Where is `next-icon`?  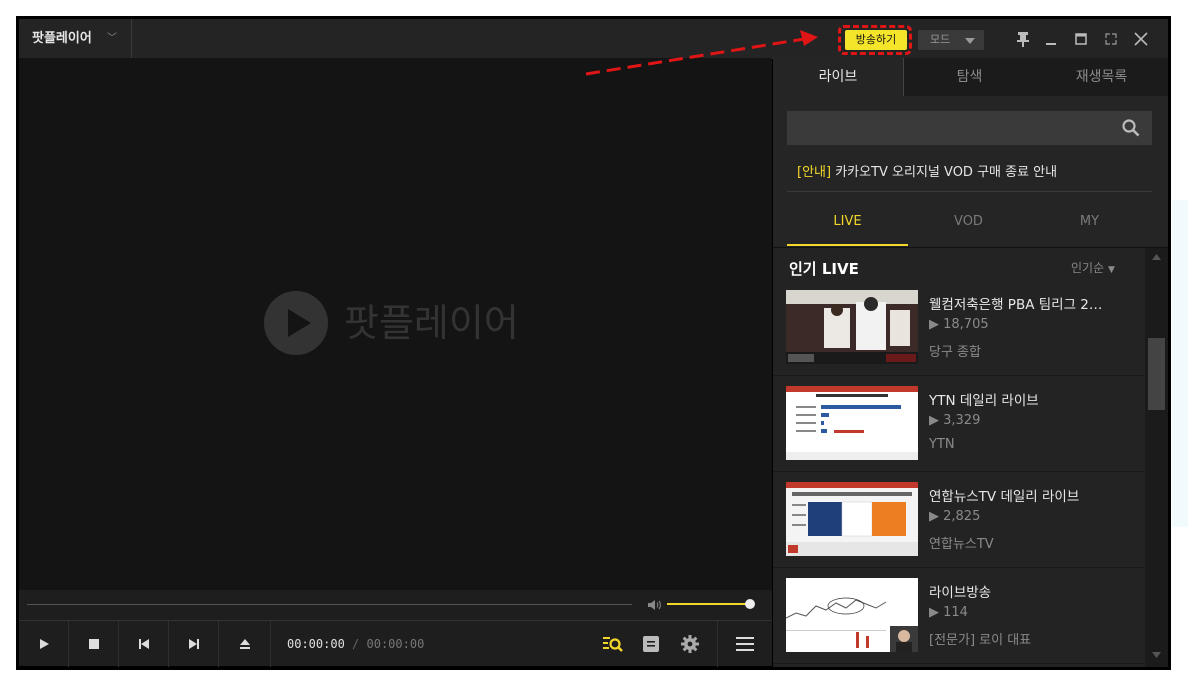
next-icon is located at coordinates (193, 644).